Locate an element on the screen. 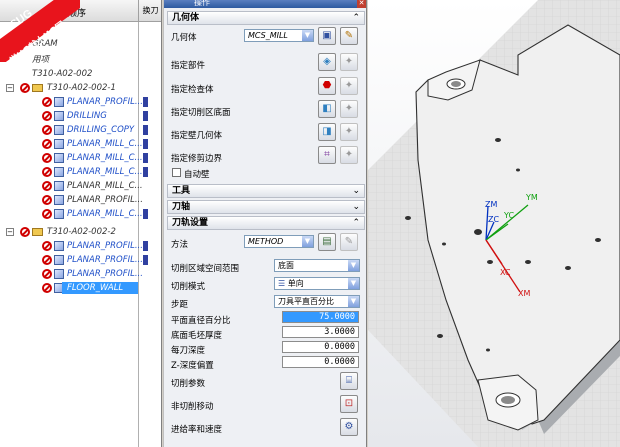 The width and height of the screenshot is (620, 447). dialog-titlebar: 操作 ✕ is located at coordinates (265, 4).